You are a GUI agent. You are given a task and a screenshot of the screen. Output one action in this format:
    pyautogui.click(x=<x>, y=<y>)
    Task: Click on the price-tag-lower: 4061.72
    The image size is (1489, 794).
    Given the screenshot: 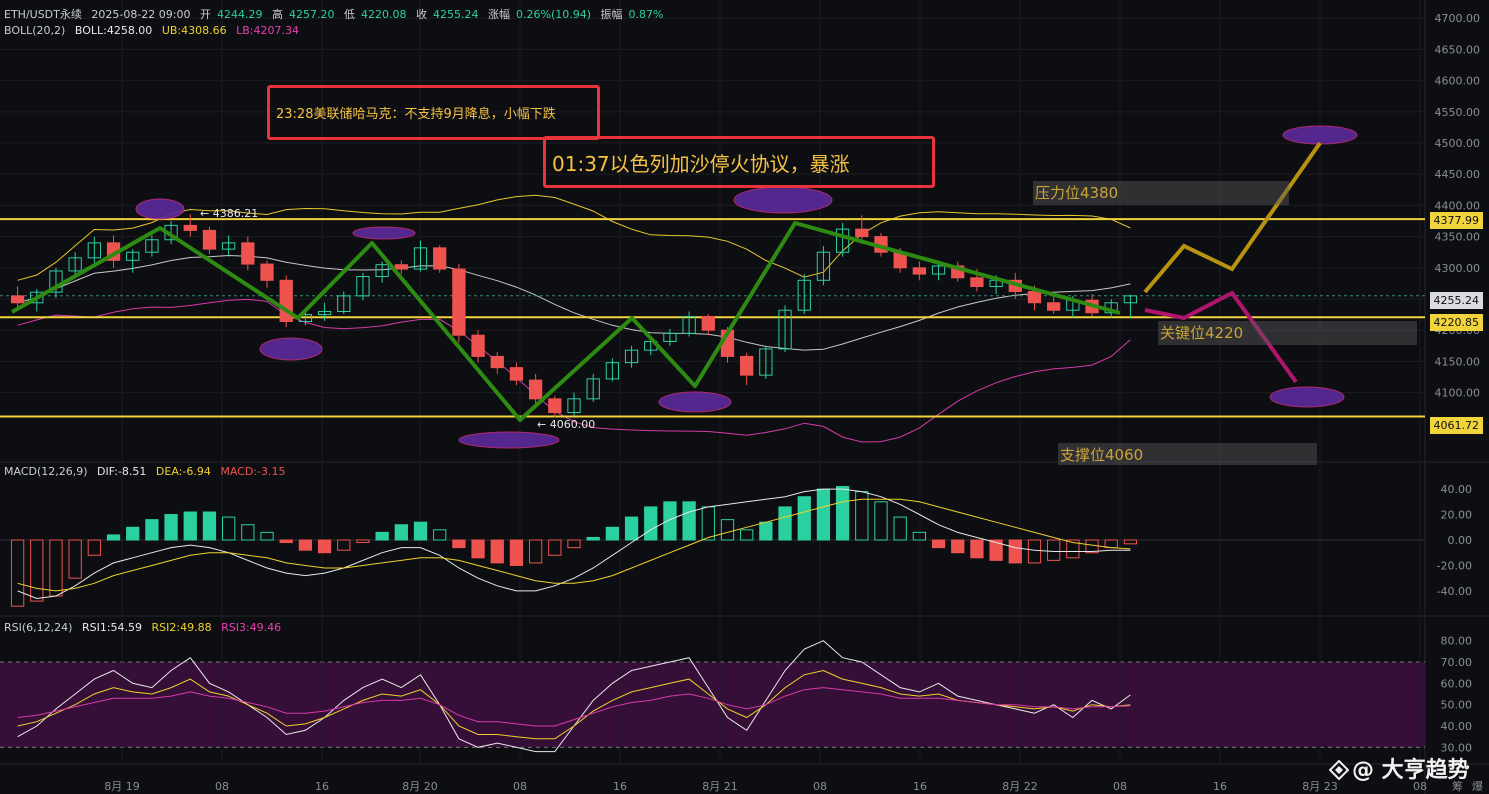 What is the action you would take?
    pyautogui.click(x=1456, y=425)
    